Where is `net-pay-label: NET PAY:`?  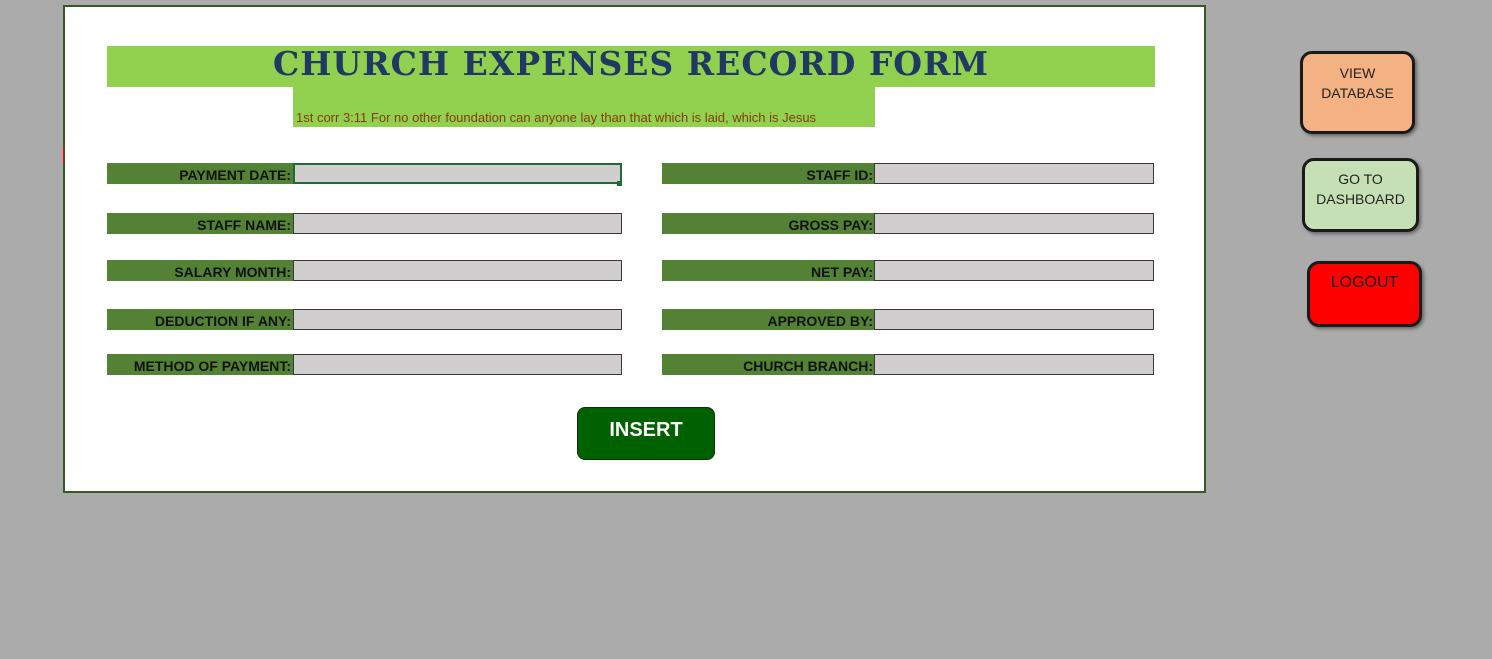
net-pay-label: NET PAY: is located at coordinates (768, 270).